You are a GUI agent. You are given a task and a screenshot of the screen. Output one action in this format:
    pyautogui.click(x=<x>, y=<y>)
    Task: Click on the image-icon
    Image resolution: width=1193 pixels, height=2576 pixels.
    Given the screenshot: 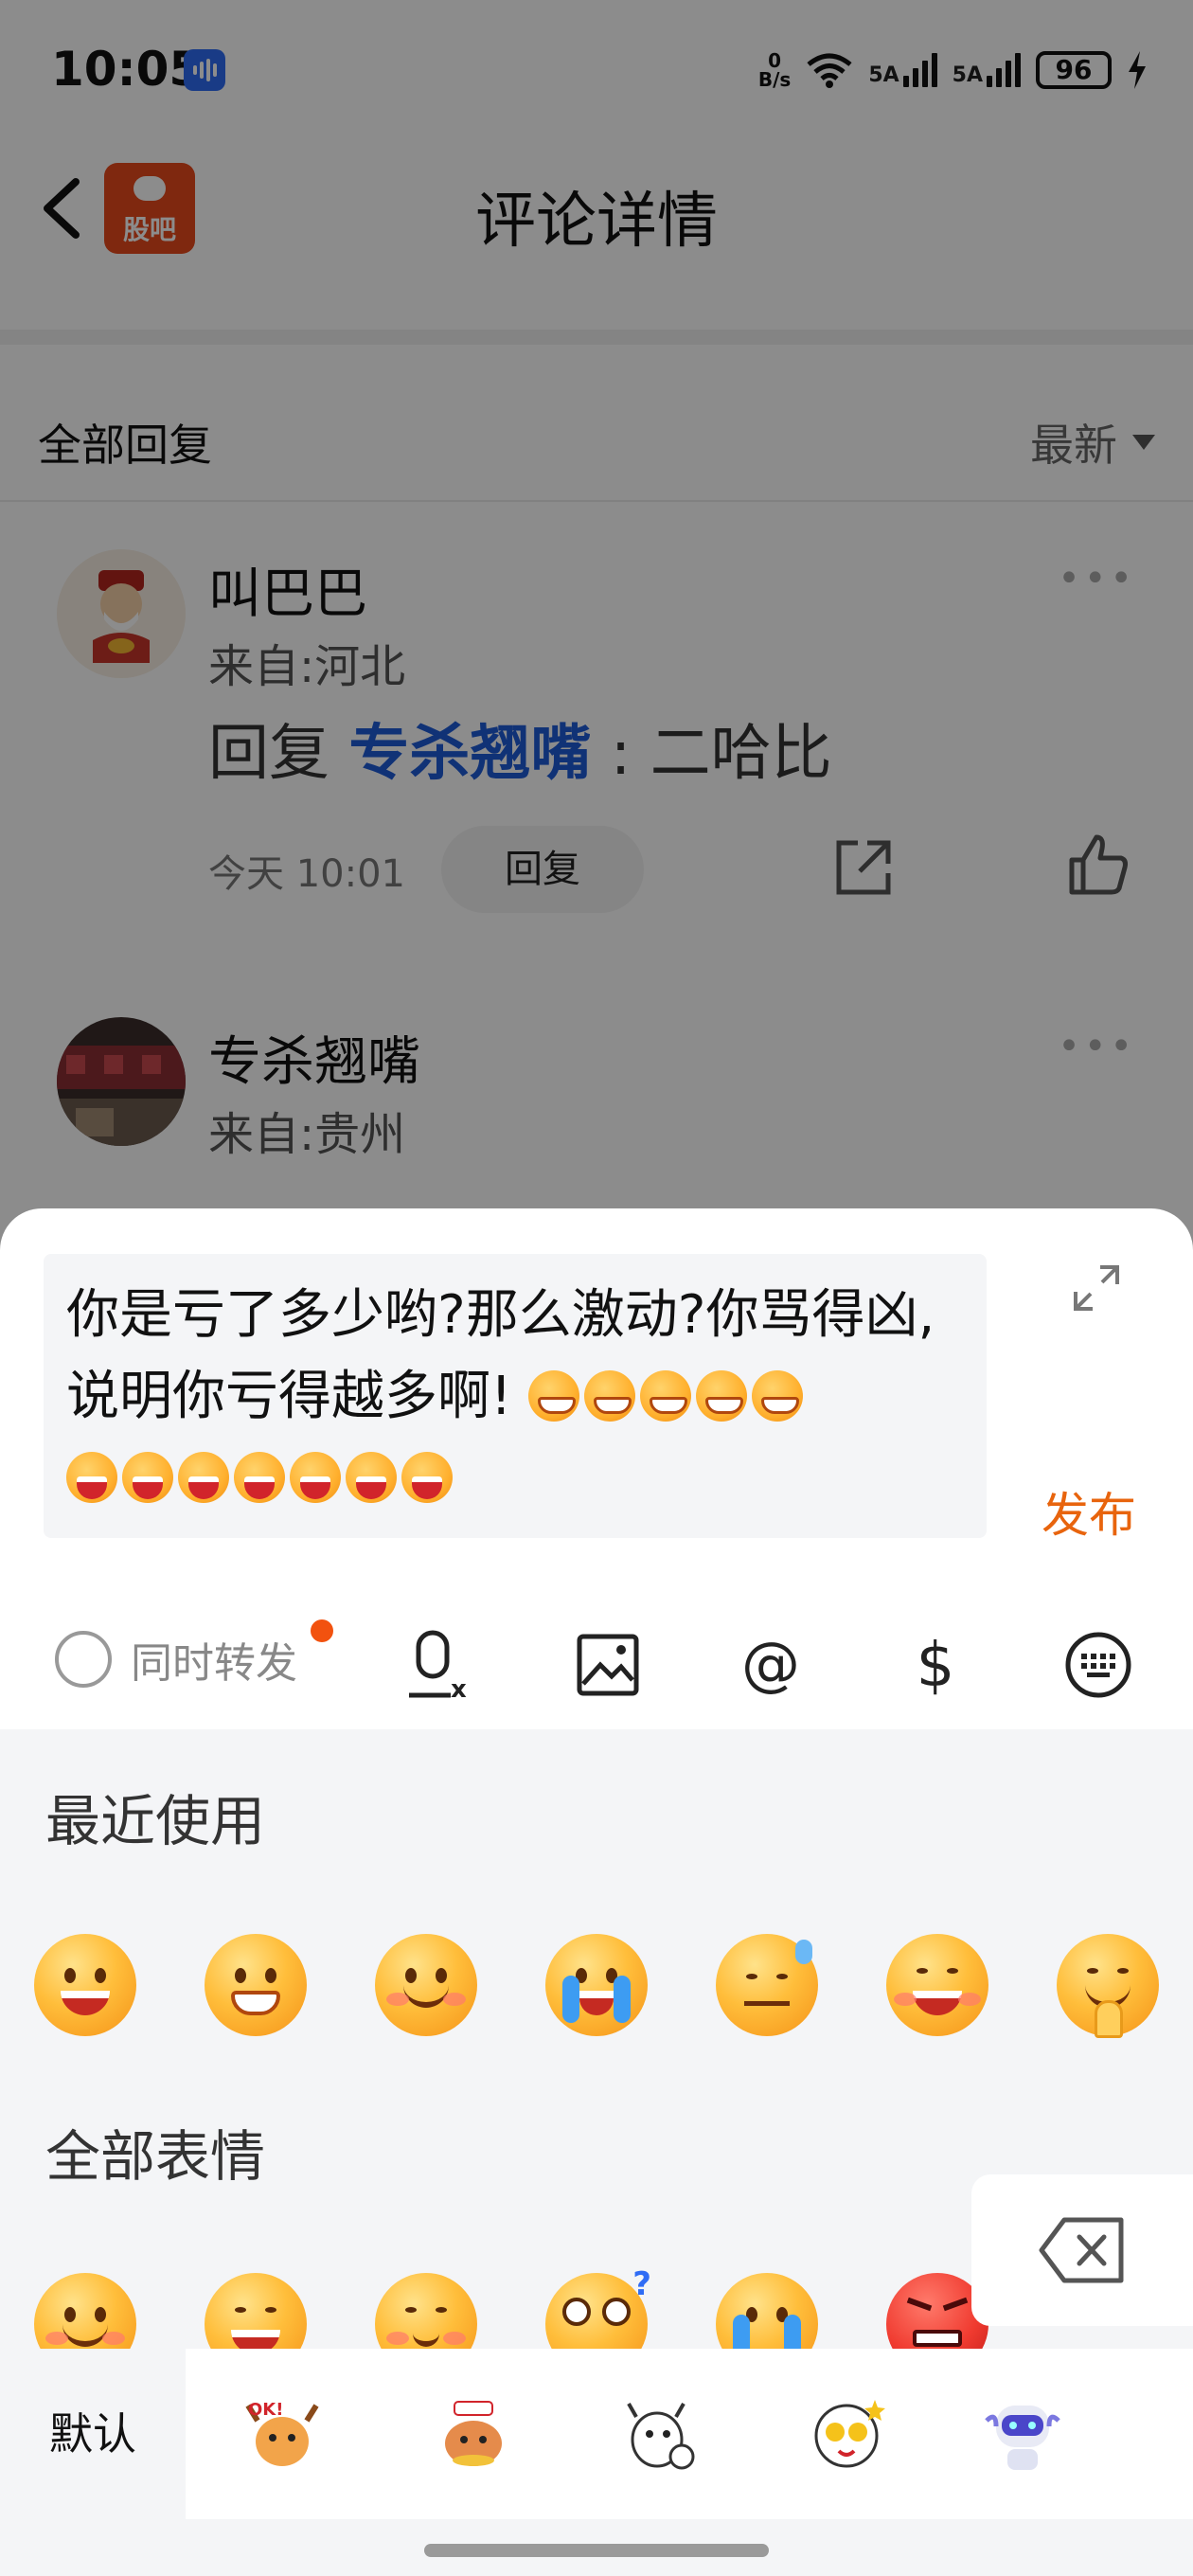 What is the action you would take?
    pyautogui.click(x=608, y=1665)
    